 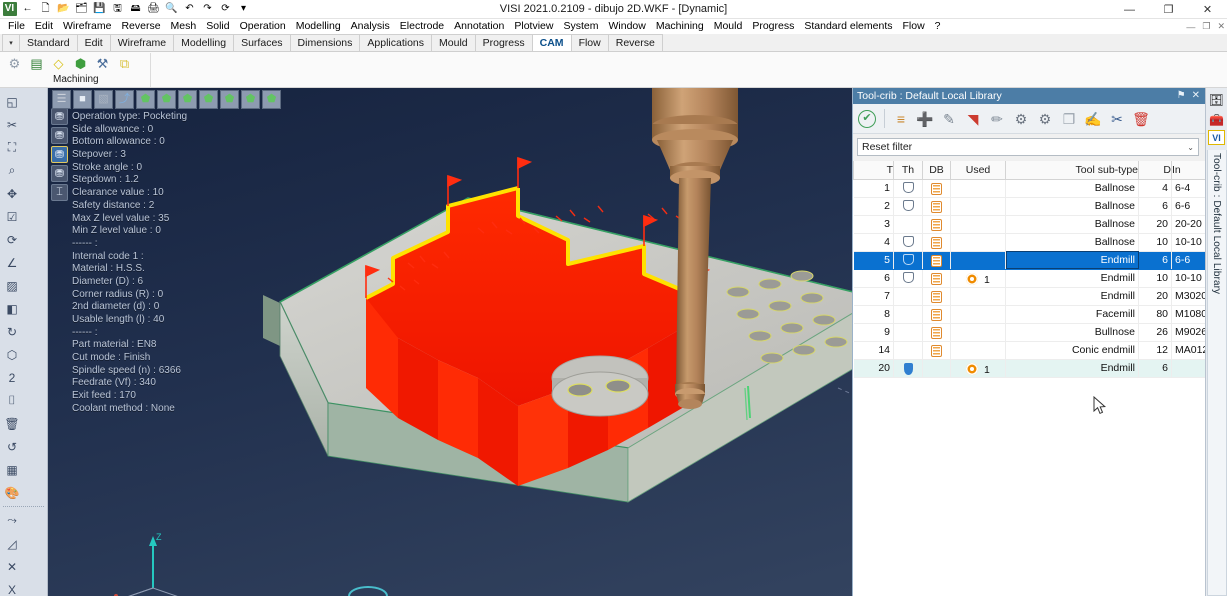 I want to click on table-row: 7 Endmill20M302000, so click(x=1029, y=296).